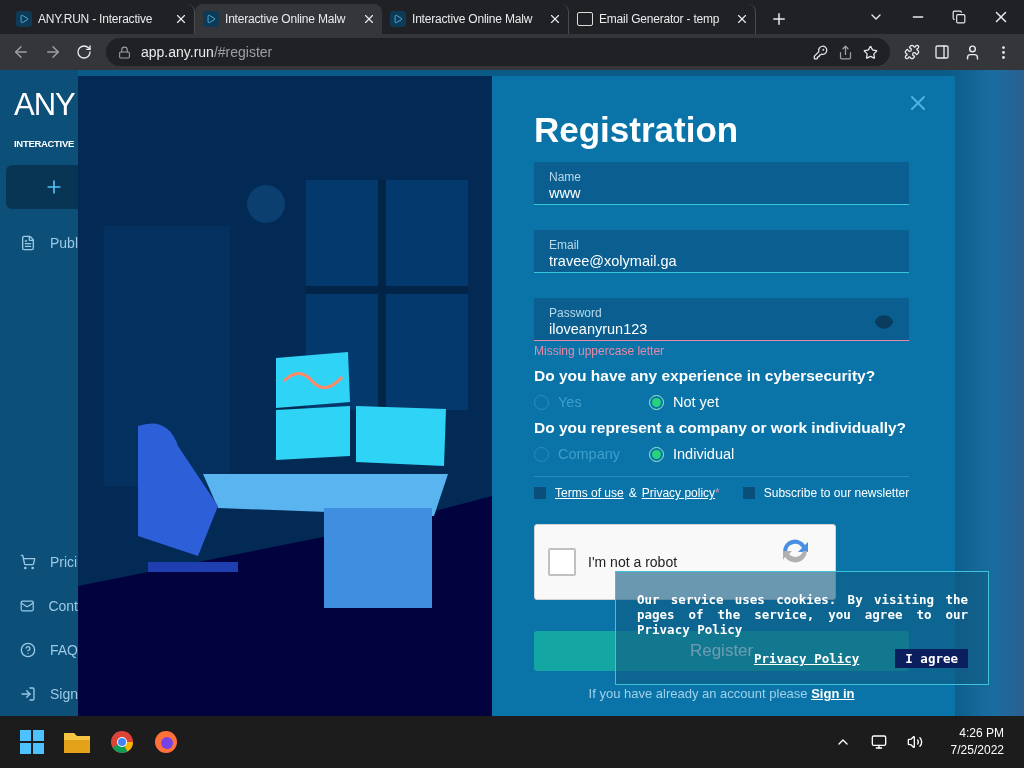 Image resolution: width=1024 pixels, height=768 pixels. What do you see at coordinates (49, 694) in the screenshot?
I see `nav-item: Sign` at bounding box center [49, 694].